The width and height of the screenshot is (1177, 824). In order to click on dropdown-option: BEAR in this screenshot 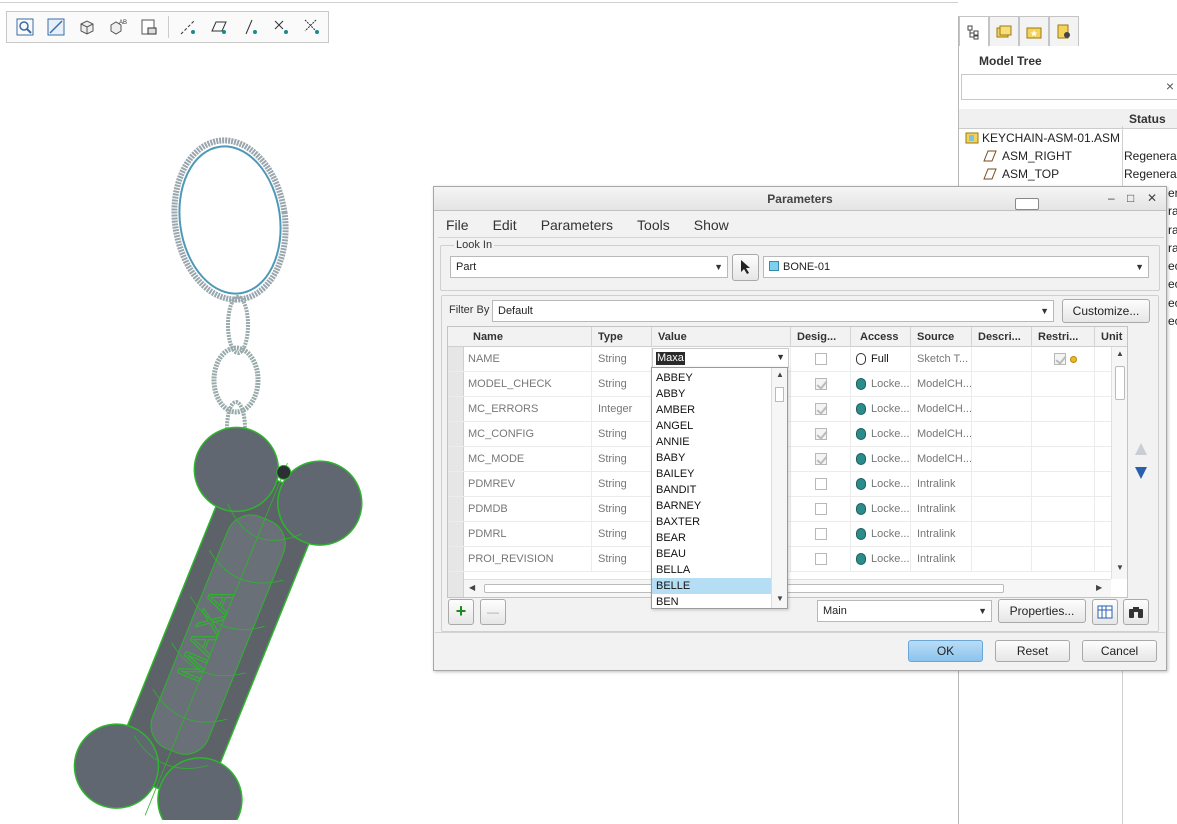, I will do `click(711, 538)`.